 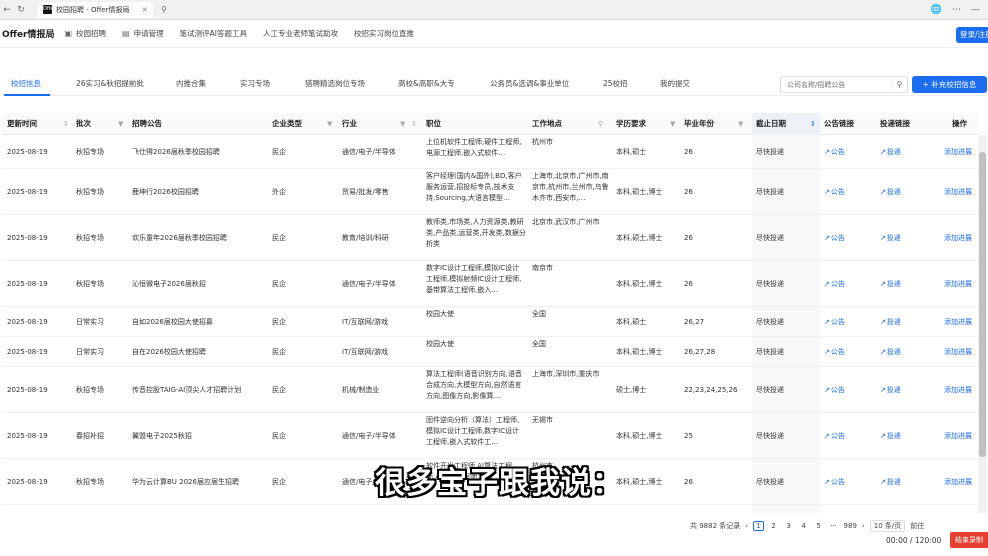 What do you see at coordinates (887, 526) in the screenshot?
I see `page-size-select: 10 条/页` at bounding box center [887, 526].